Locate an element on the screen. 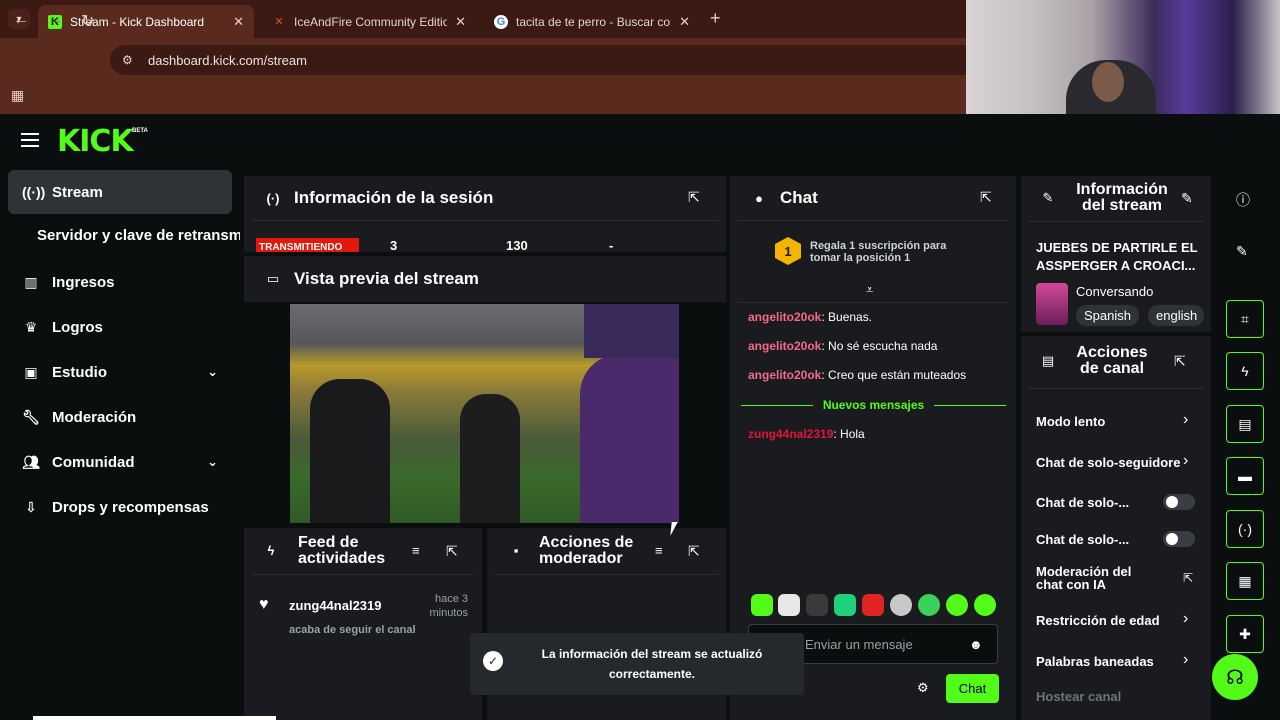  chart-icon: ▥ is located at coordinates (31, 281).